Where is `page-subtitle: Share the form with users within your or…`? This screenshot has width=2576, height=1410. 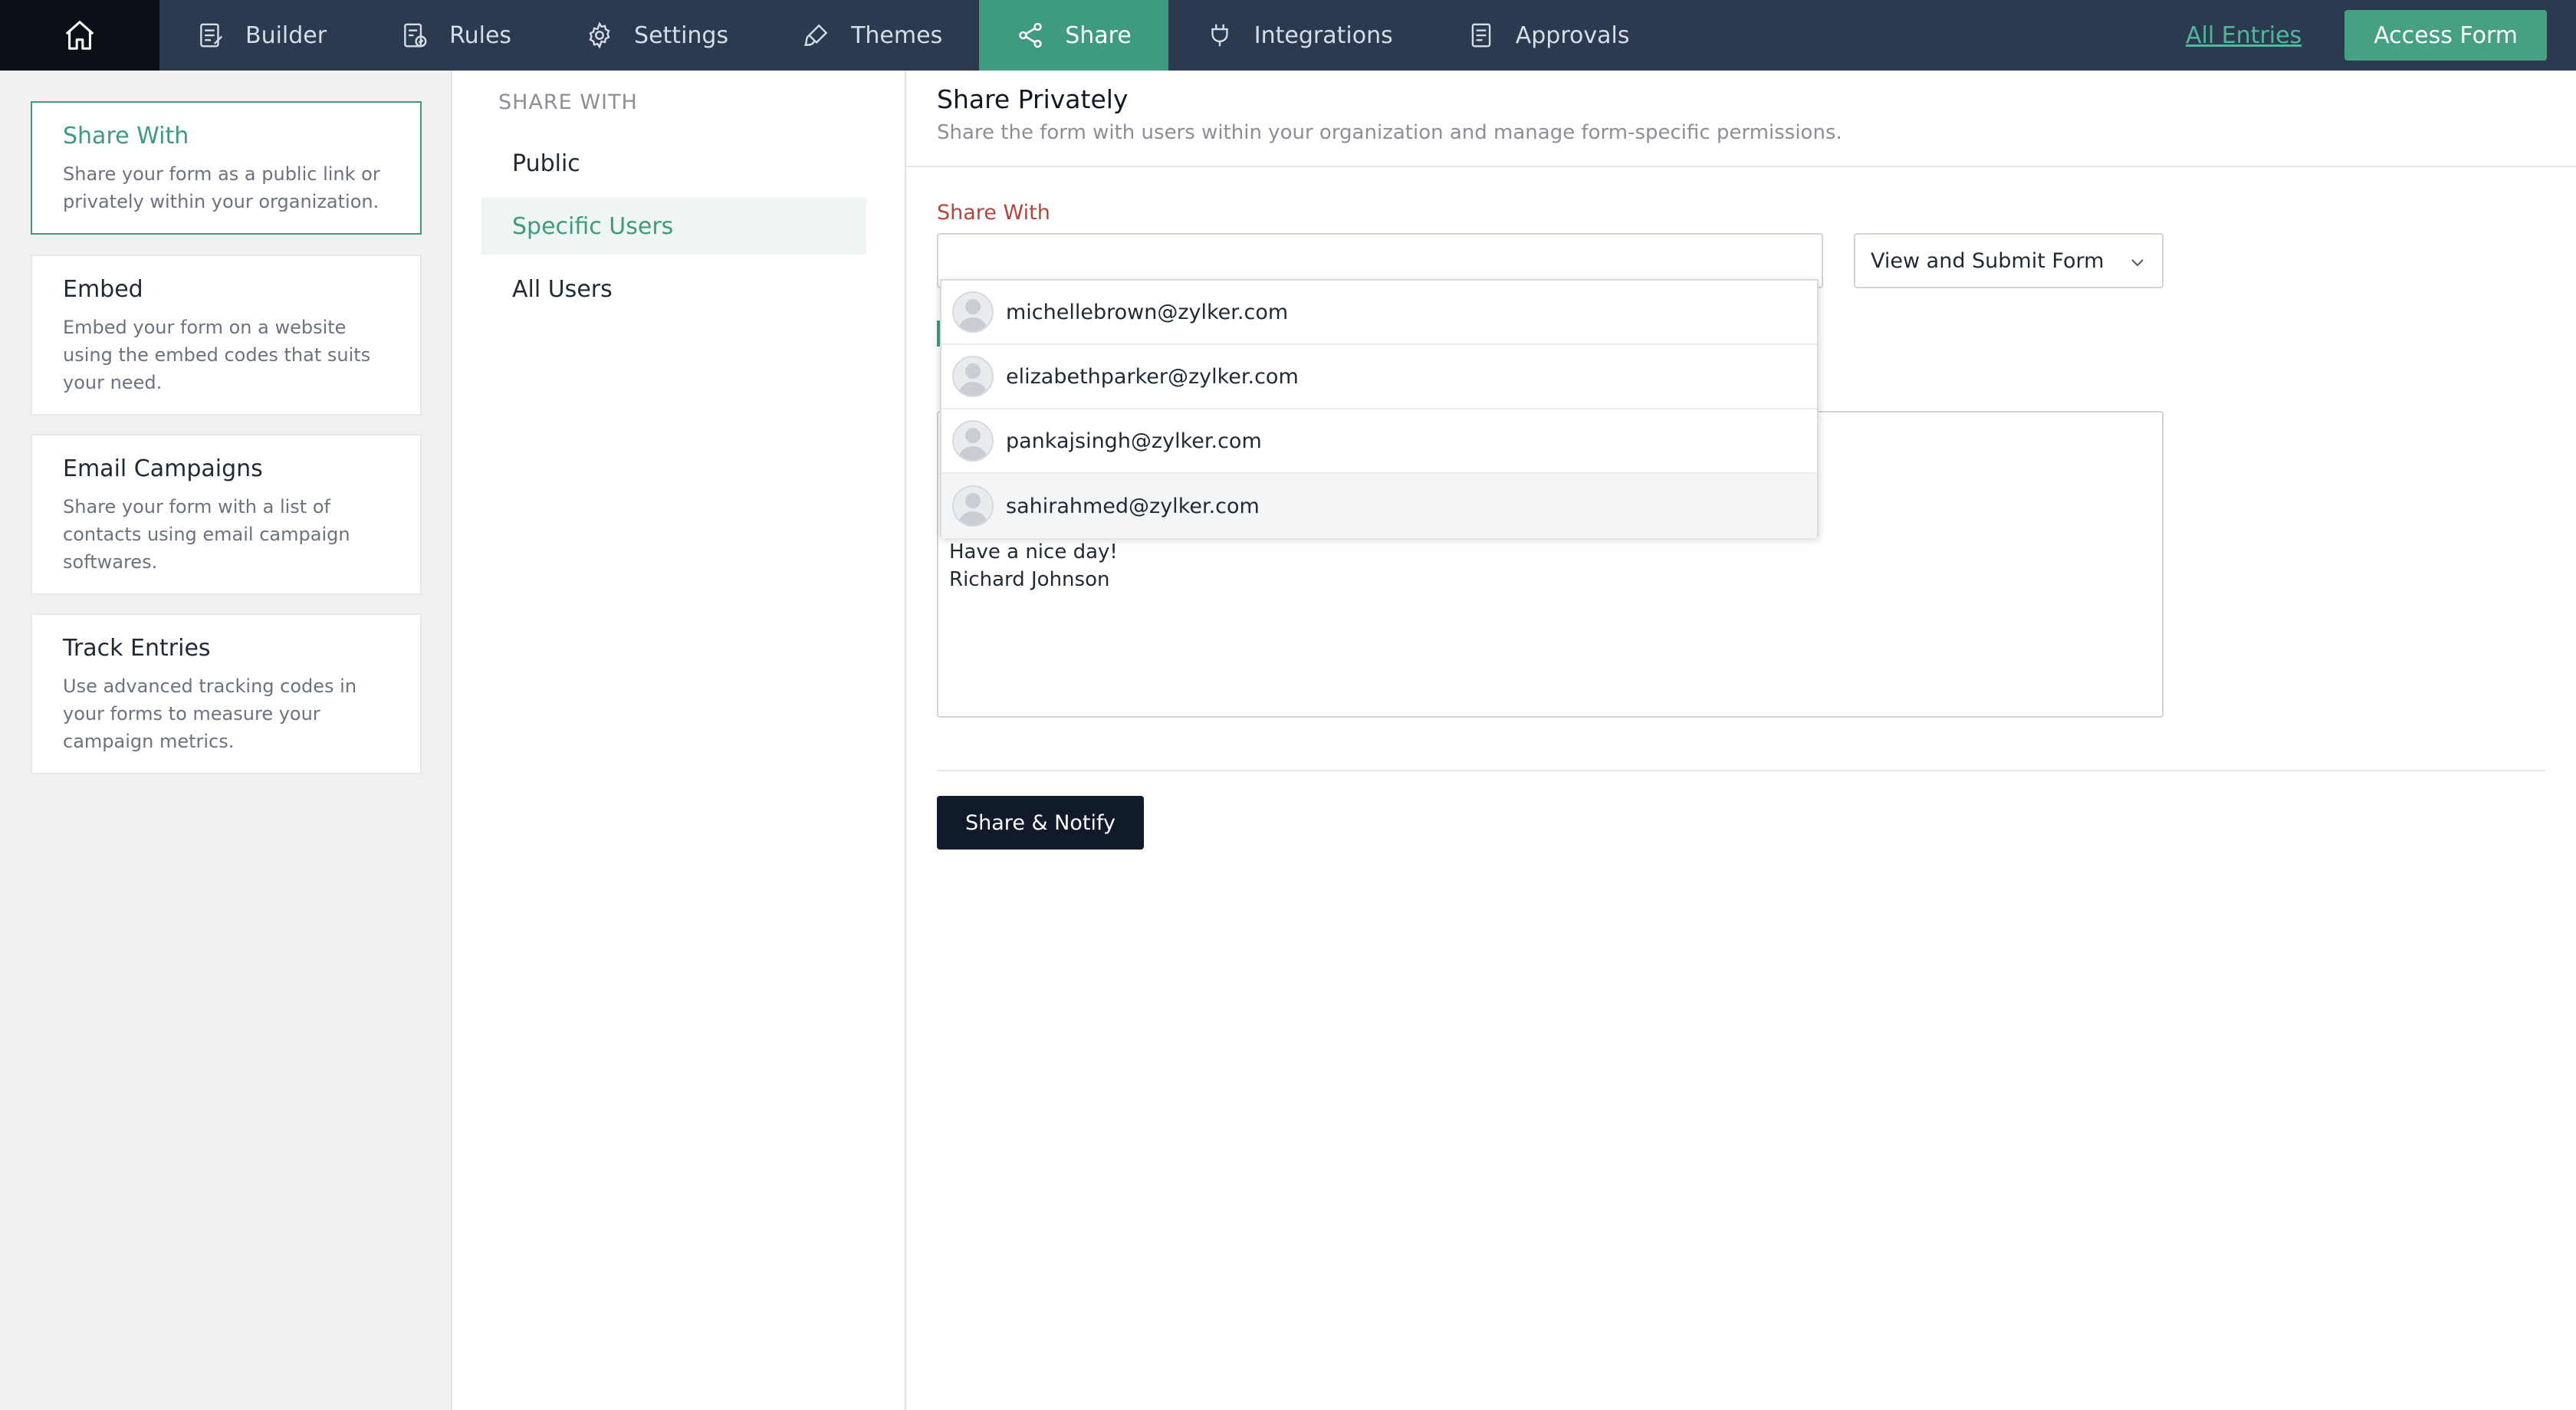 page-subtitle: Share the form with users within your or… is located at coordinates (1389, 132).